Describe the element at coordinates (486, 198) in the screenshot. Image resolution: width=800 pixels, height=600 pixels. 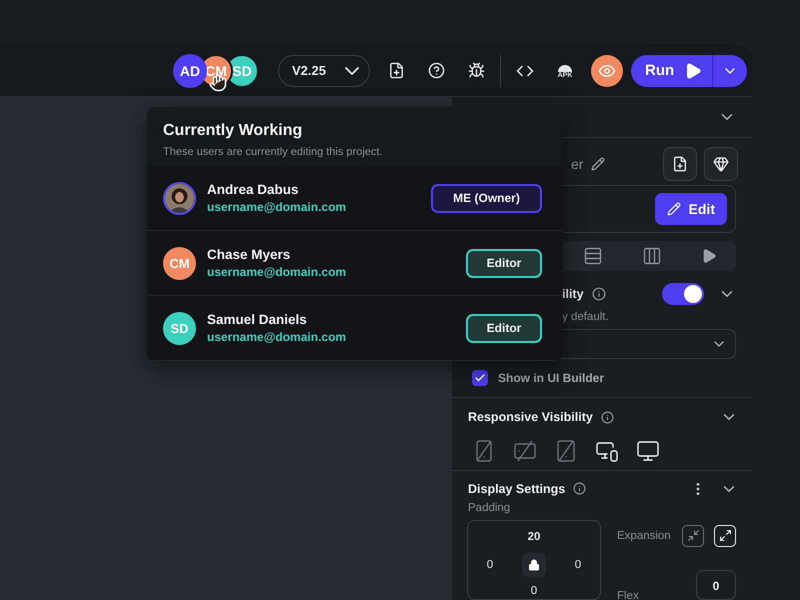
I see `role-button: ME (Owner)` at that location.